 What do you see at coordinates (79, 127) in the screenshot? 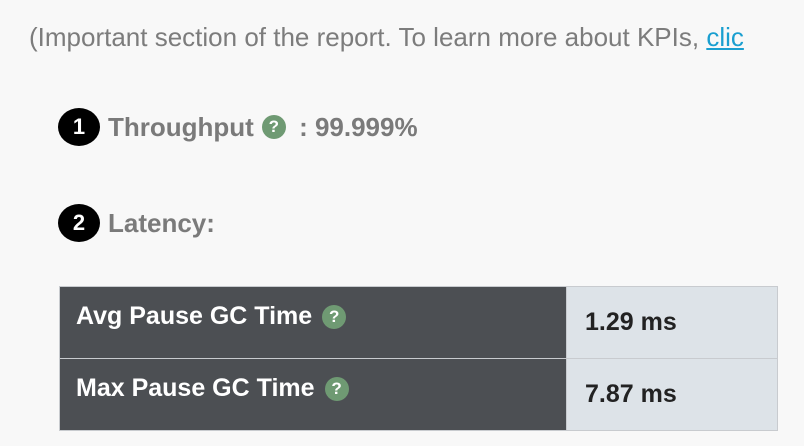
I see `kpi-number-badge: 1` at bounding box center [79, 127].